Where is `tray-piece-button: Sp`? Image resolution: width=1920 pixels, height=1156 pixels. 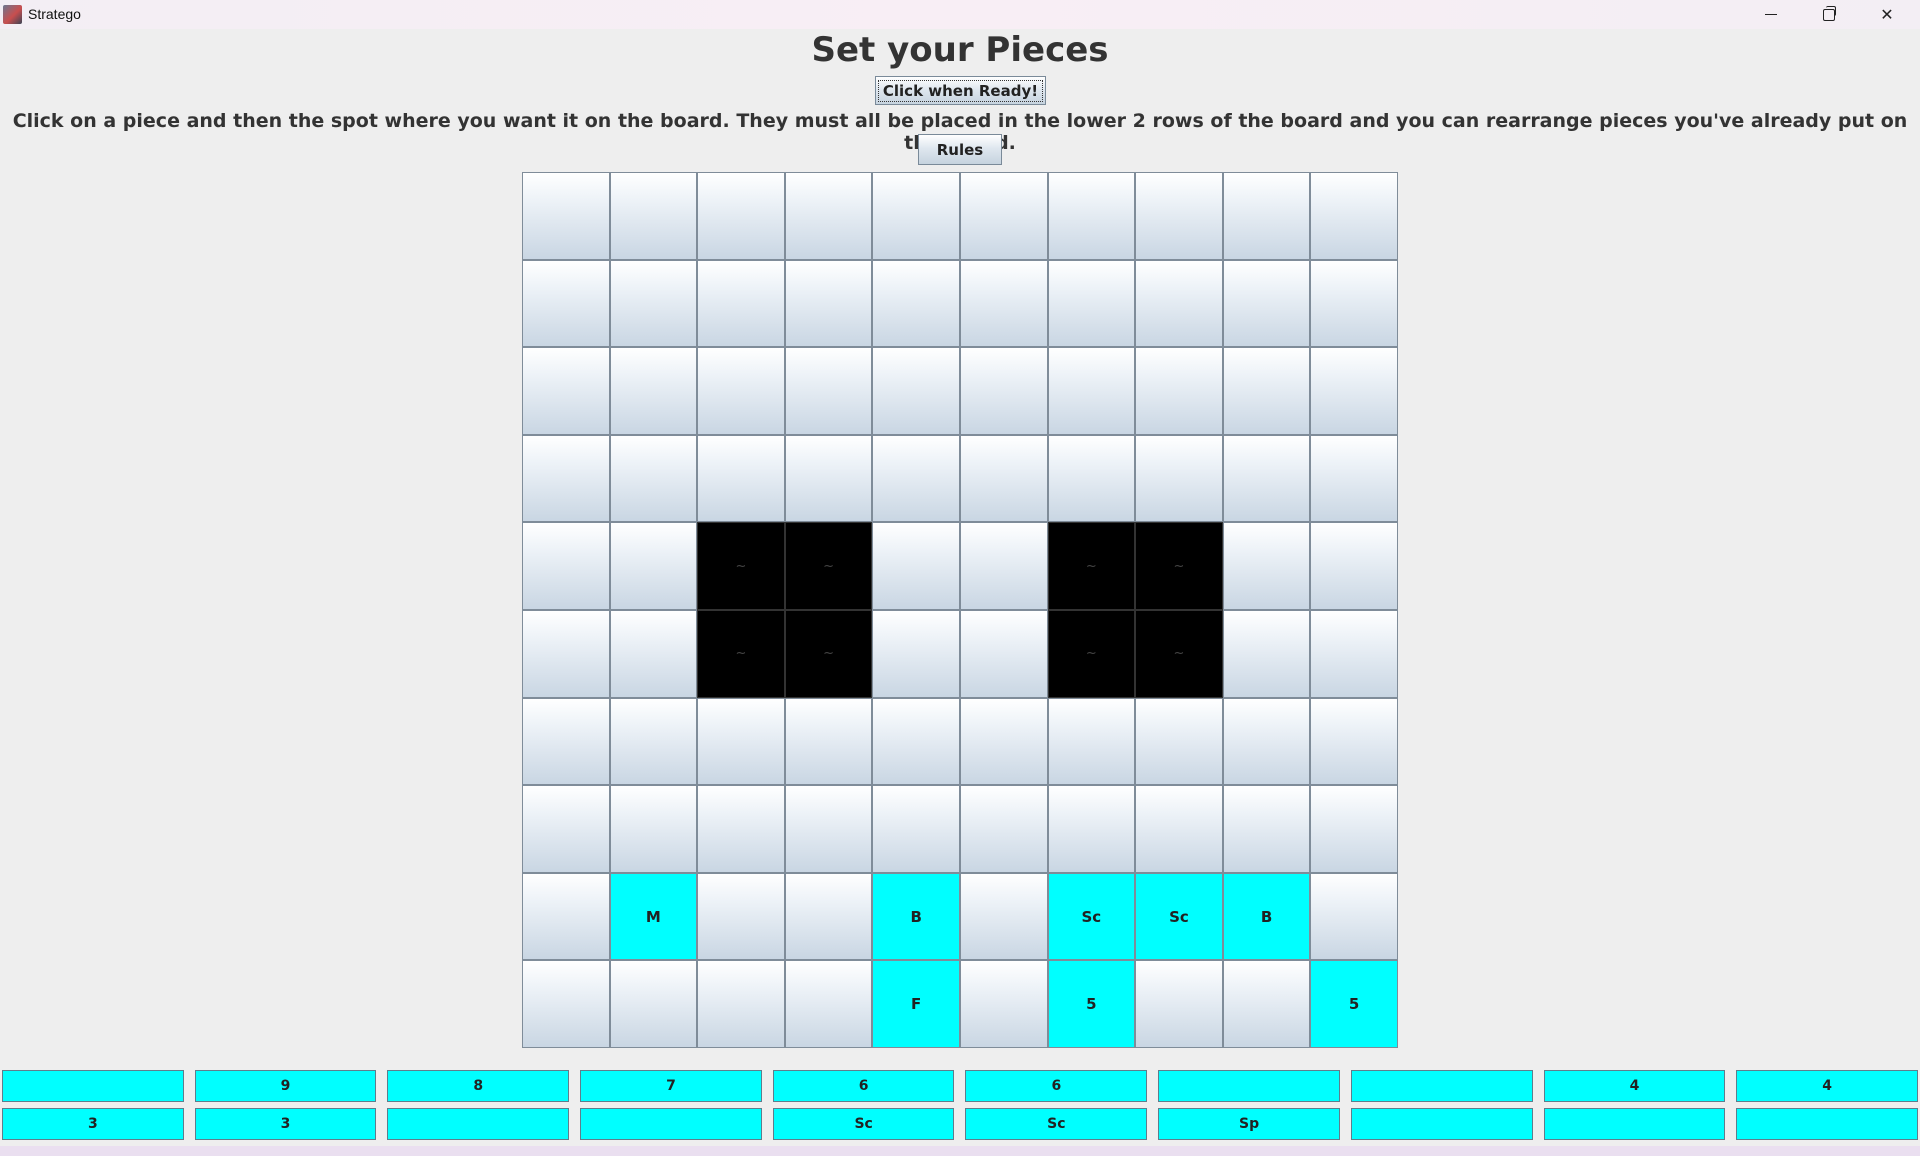
tray-piece-button: Sp is located at coordinates (1249, 1124).